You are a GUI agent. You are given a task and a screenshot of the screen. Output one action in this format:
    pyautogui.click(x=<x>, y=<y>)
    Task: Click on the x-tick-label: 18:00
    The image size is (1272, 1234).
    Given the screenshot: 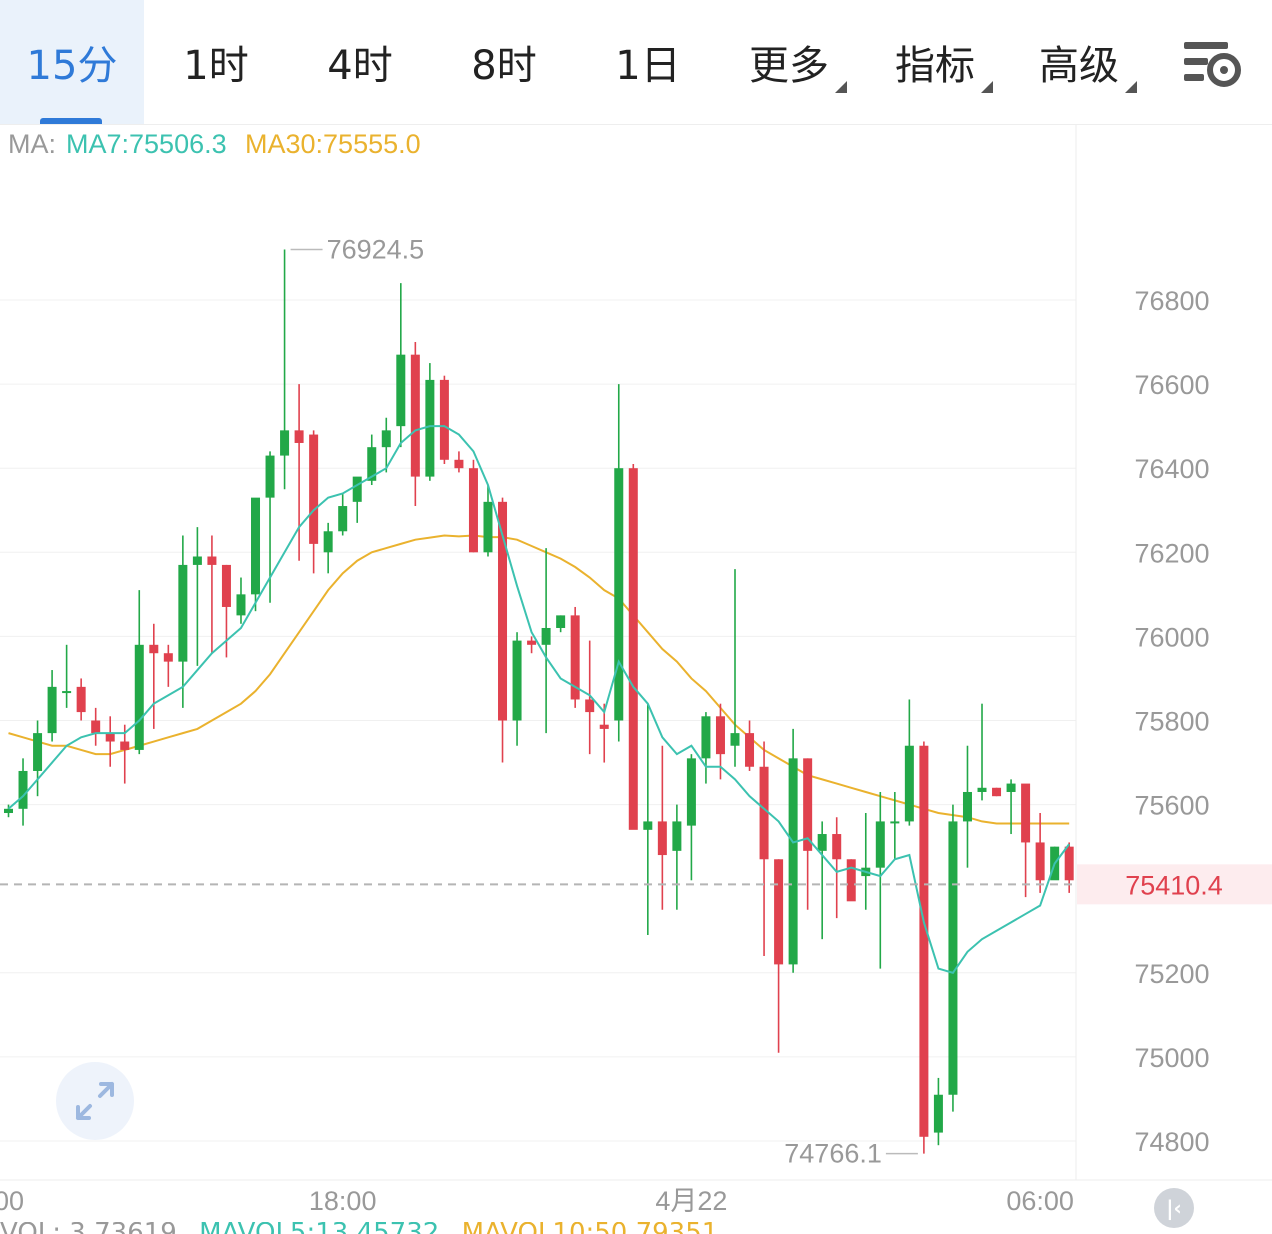 What is the action you would take?
    pyautogui.click(x=343, y=1201)
    